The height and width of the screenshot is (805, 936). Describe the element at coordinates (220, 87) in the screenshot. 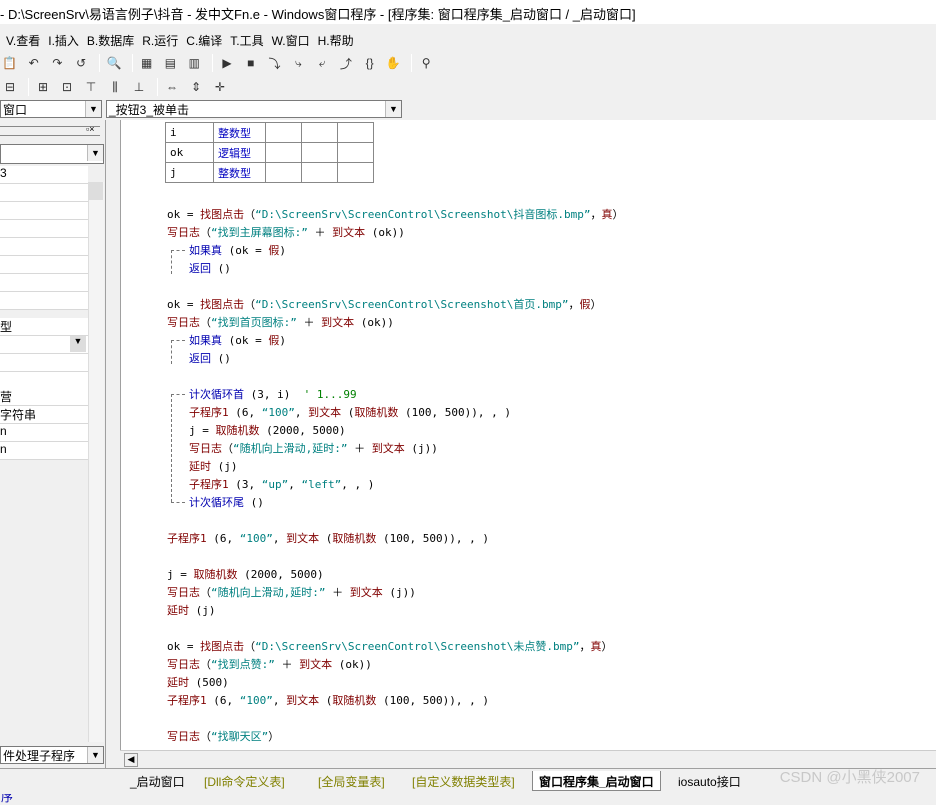

I see `center-icon: ✛` at that location.